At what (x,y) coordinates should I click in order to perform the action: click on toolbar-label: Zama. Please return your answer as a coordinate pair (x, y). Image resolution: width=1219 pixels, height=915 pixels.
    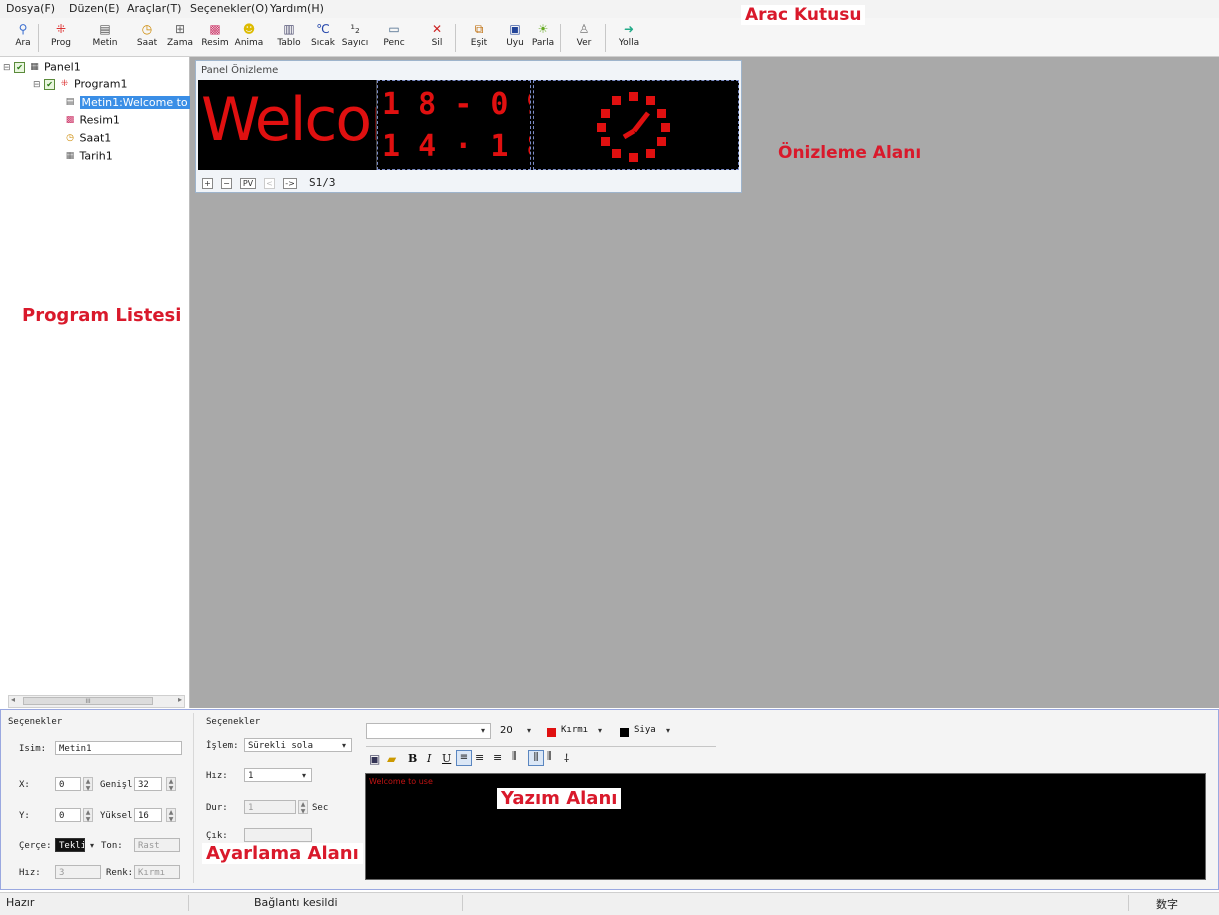
    Looking at the image, I should click on (180, 43).